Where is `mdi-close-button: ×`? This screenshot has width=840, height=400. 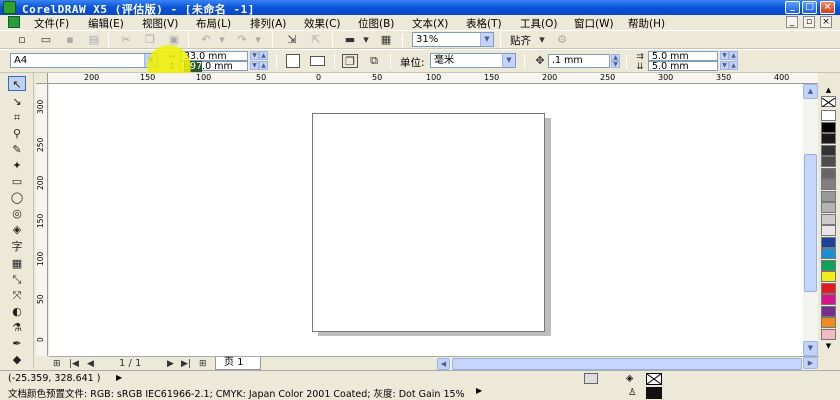 mdi-close-button: × is located at coordinates (826, 22).